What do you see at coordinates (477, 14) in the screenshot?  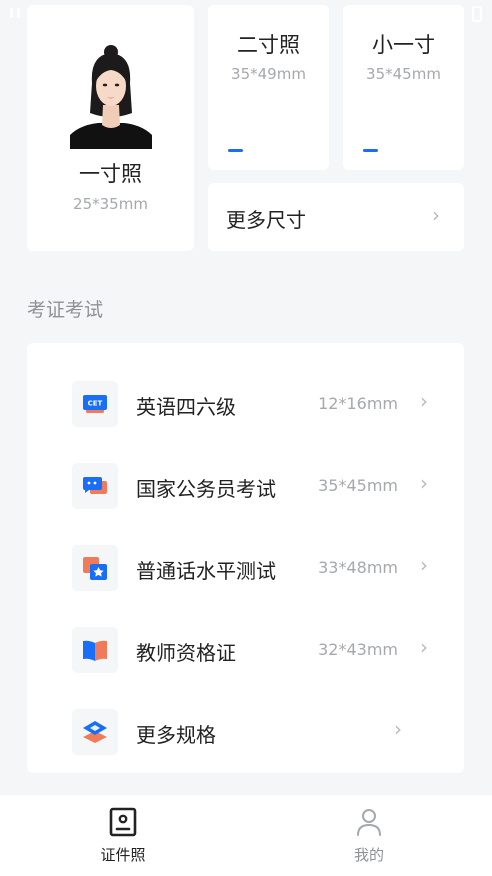 I see `battery-icon` at bounding box center [477, 14].